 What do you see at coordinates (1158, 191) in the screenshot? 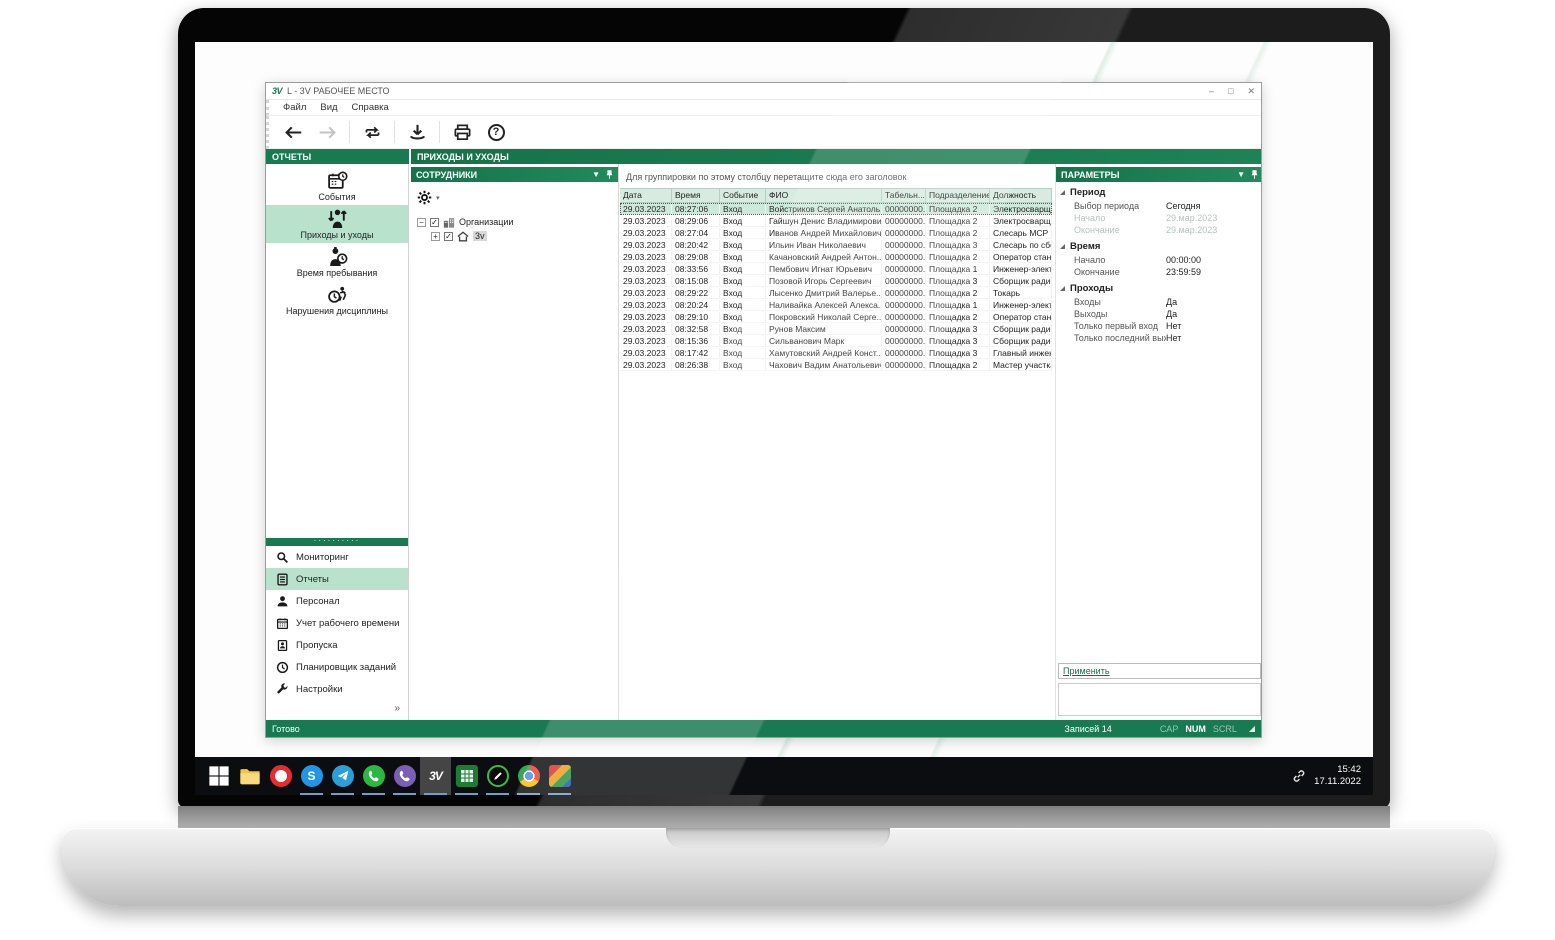
I see `param-group-header: Период` at bounding box center [1158, 191].